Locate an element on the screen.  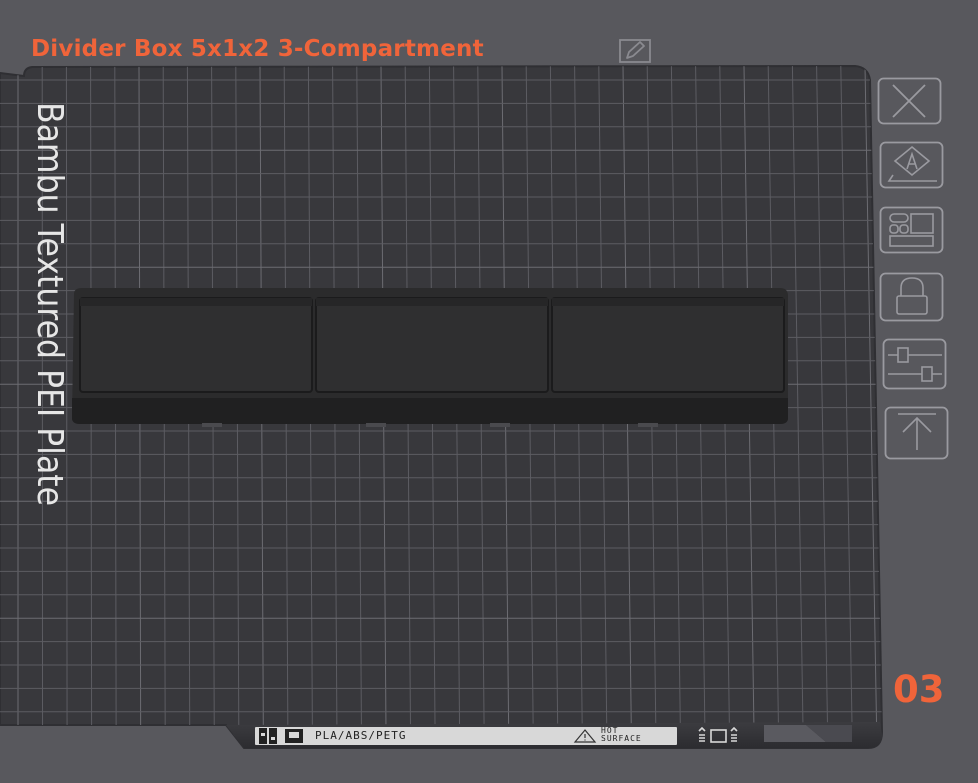
warning-icon is located at coordinates (585, 736).